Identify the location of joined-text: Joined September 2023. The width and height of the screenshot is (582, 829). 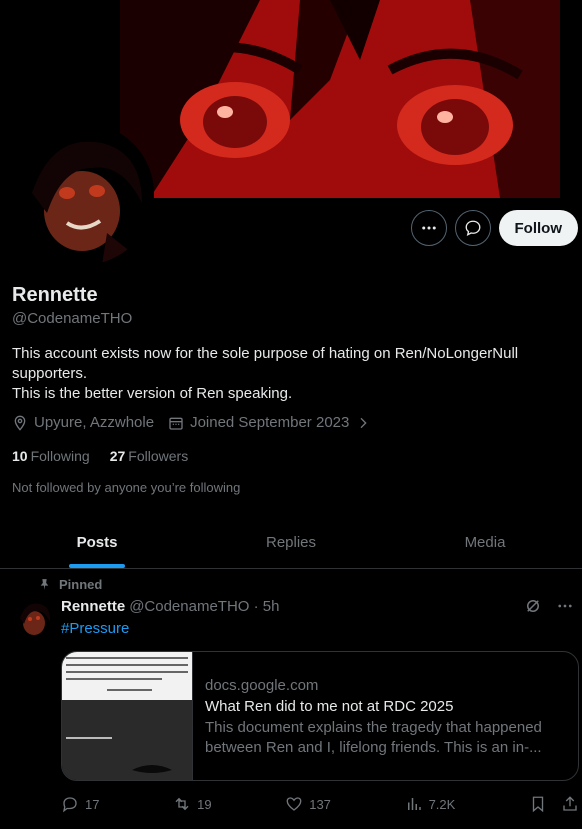
(270, 422).